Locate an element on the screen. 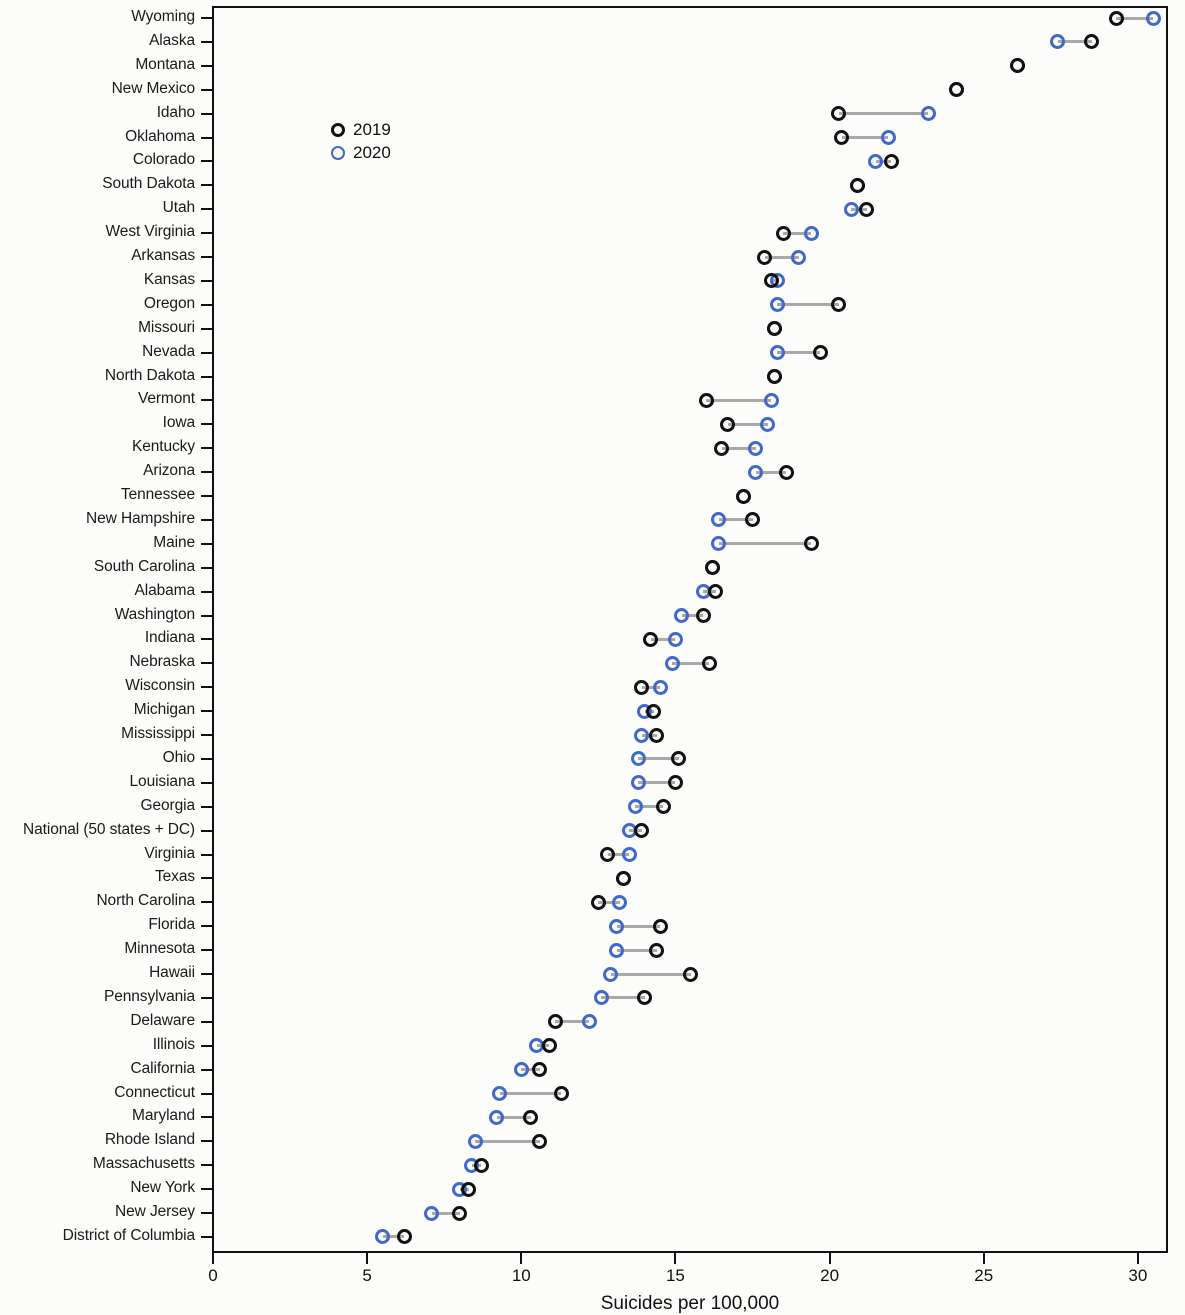  y-axis-category-label: Florida is located at coordinates (171, 925).